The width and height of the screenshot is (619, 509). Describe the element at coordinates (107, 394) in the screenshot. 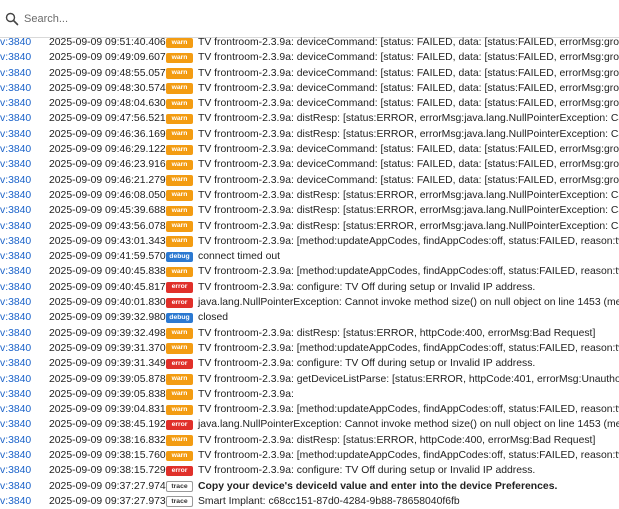

I see `log-timestamp: 2025-09-09 09:39:05.838` at that location.